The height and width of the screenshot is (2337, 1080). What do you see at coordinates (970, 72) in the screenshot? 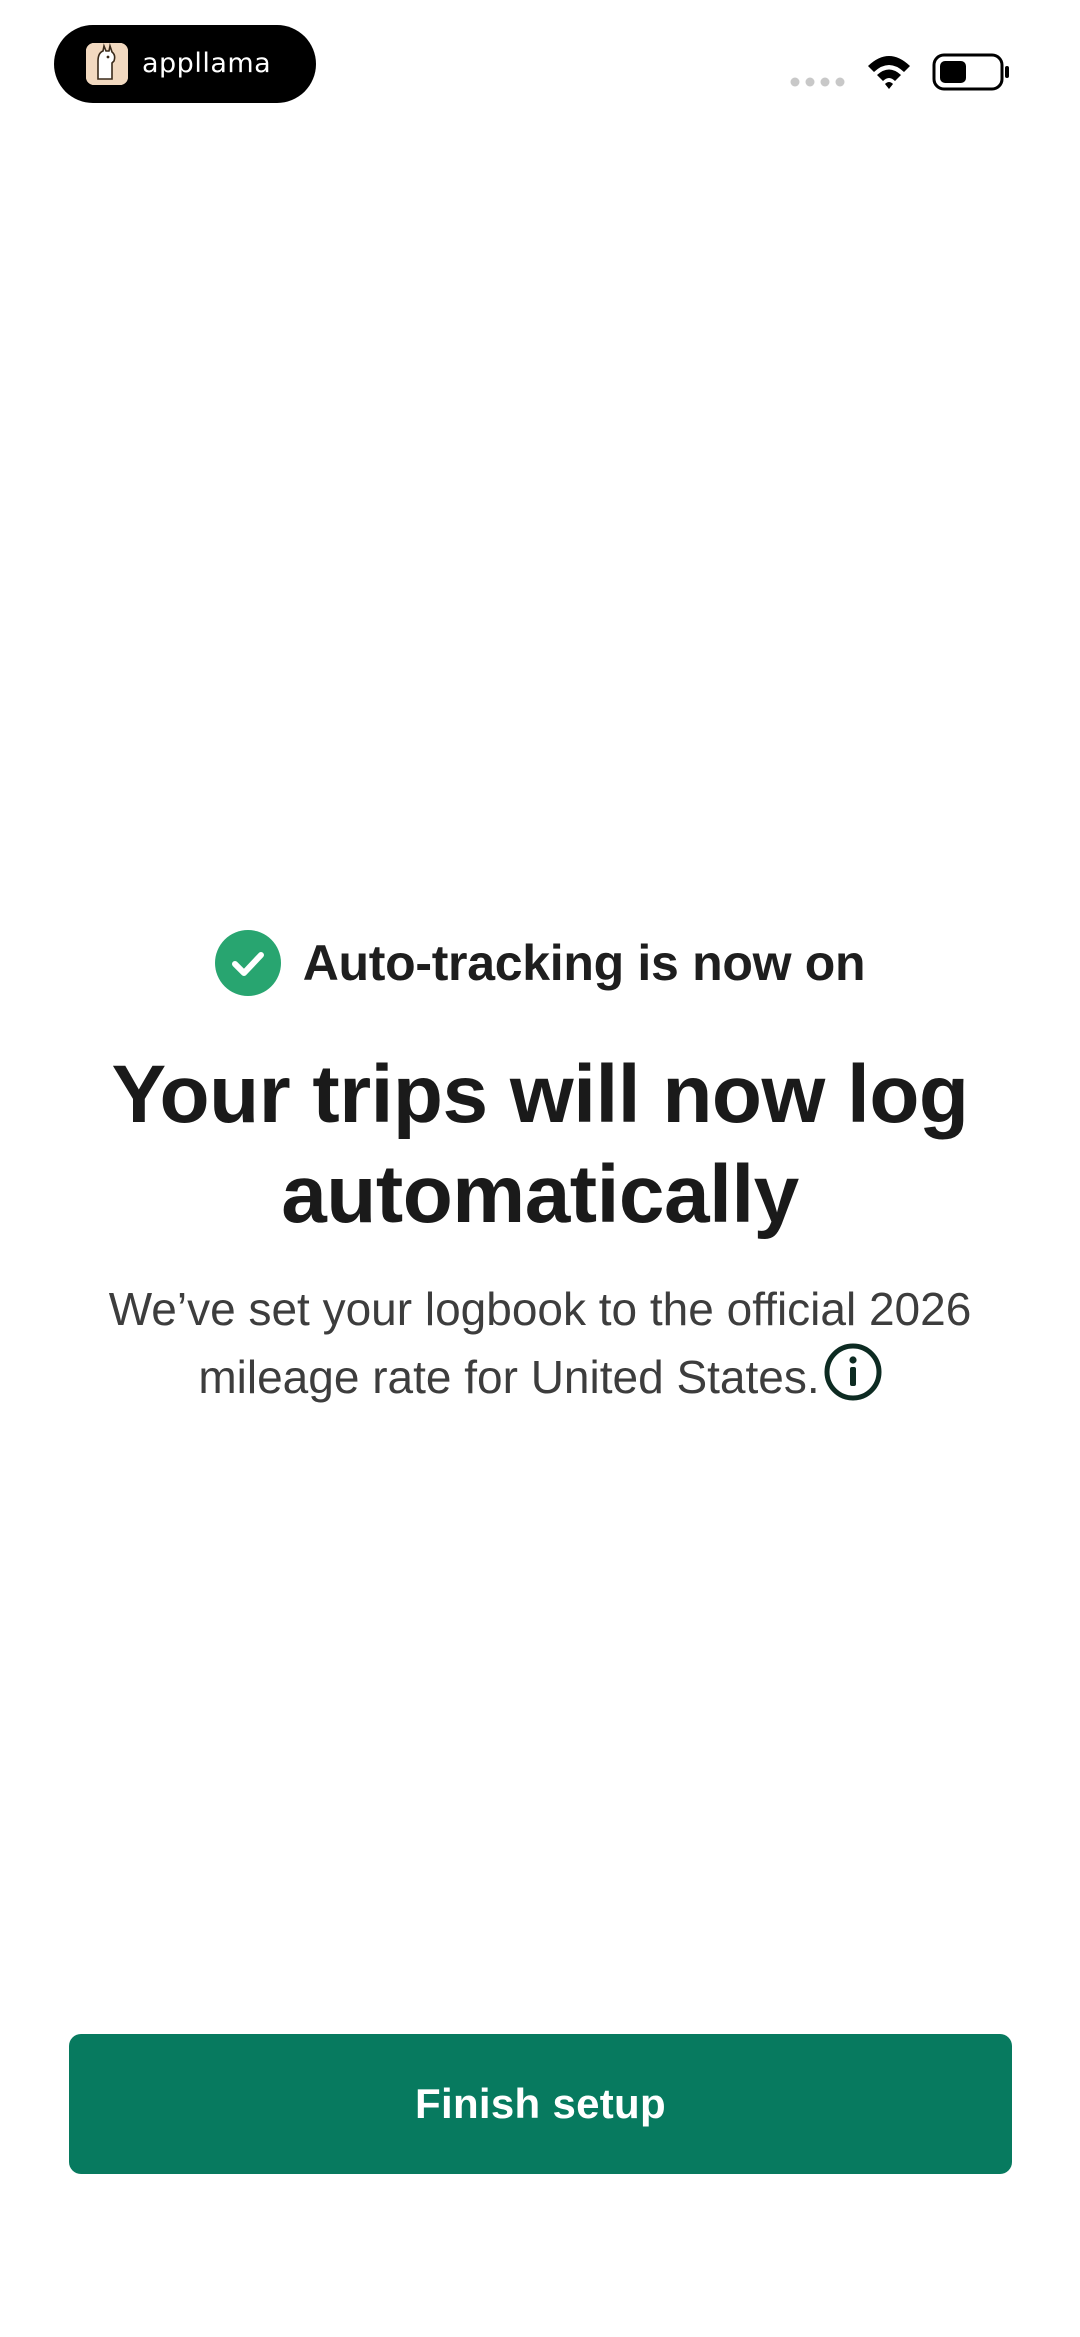
I see `battery-icon` at bounding box center [970, 72].